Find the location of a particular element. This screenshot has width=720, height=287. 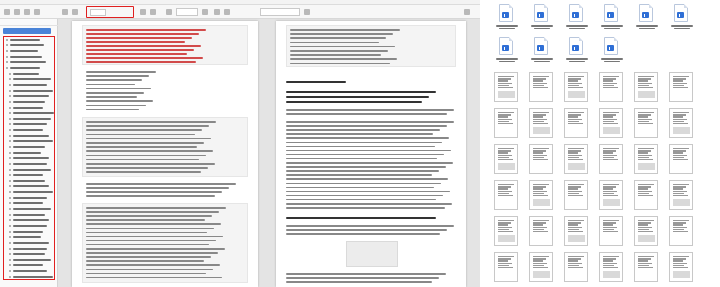

toolbar is located at coordinates (240, 12).